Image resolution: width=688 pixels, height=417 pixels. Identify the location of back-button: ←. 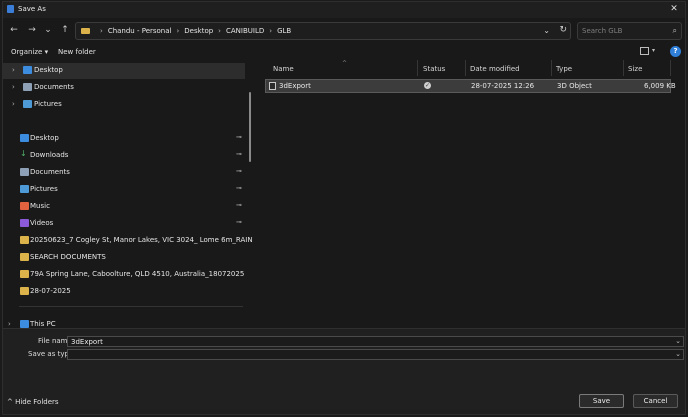
(14, 30).